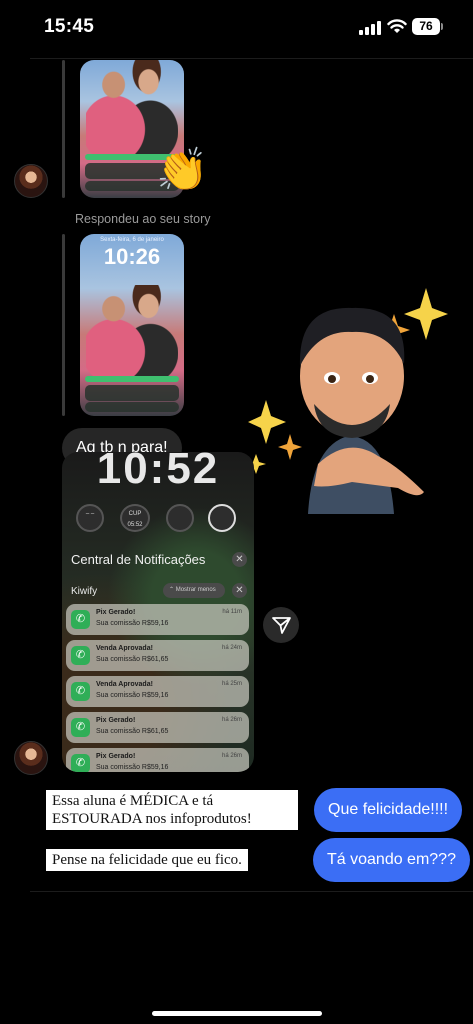 The width and height of the screenshot is (473, 1024). I want to click on wifi-icon, so click(397, 26).